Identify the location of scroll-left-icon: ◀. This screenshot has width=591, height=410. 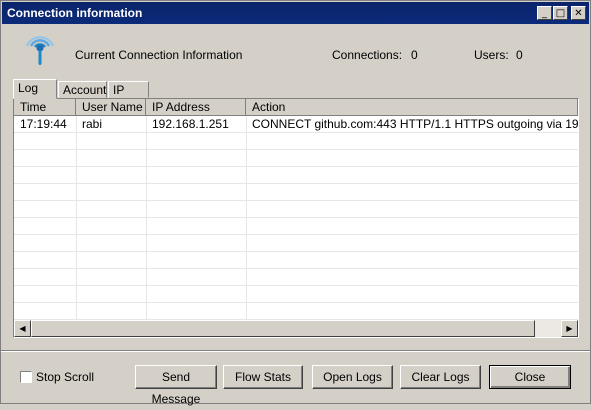
(22, 328).